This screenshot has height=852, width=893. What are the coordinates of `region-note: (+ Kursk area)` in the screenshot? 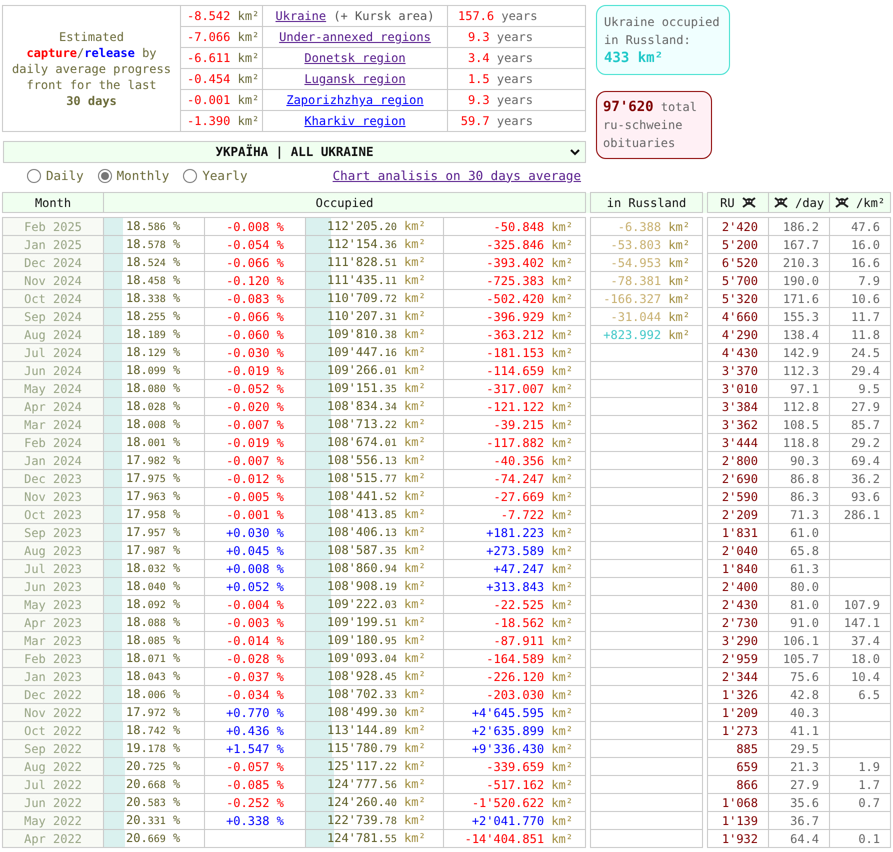 It's located at (383, 16).